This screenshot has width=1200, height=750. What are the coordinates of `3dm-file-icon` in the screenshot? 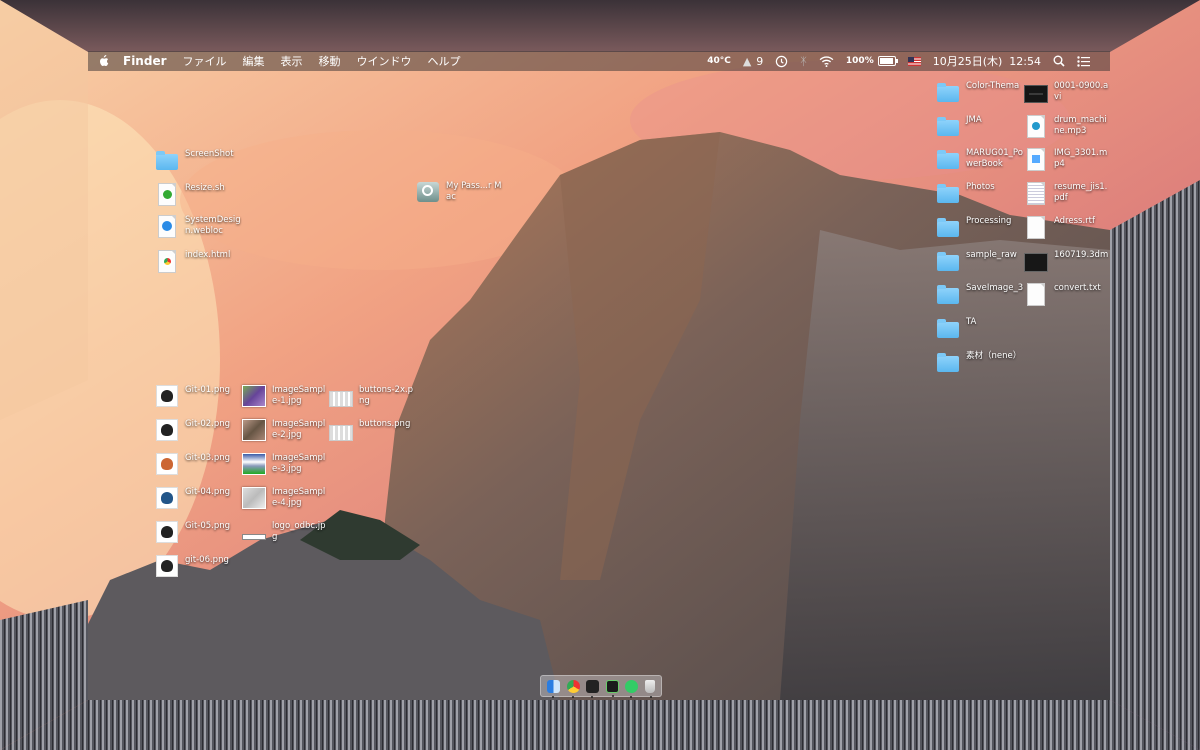 It's located at (1036, 262).